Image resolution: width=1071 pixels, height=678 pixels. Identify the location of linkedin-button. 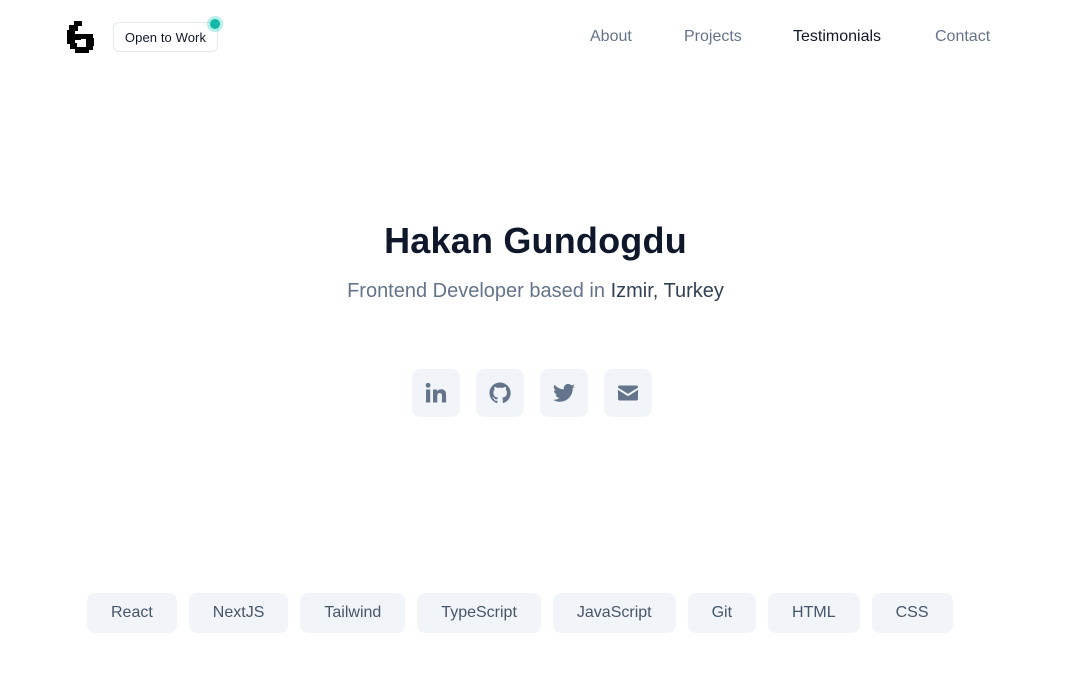
(436, 393).